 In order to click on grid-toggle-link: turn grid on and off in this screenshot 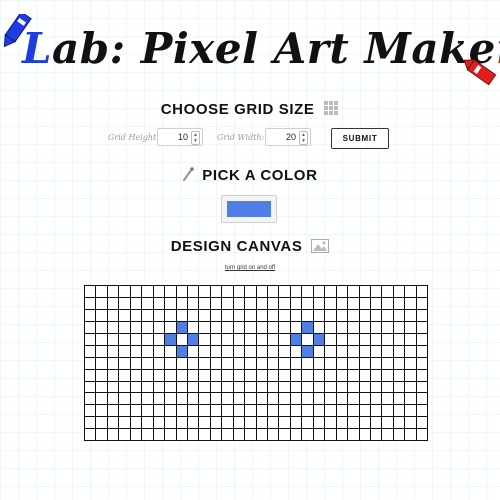, I will do `click(250, 268)`.